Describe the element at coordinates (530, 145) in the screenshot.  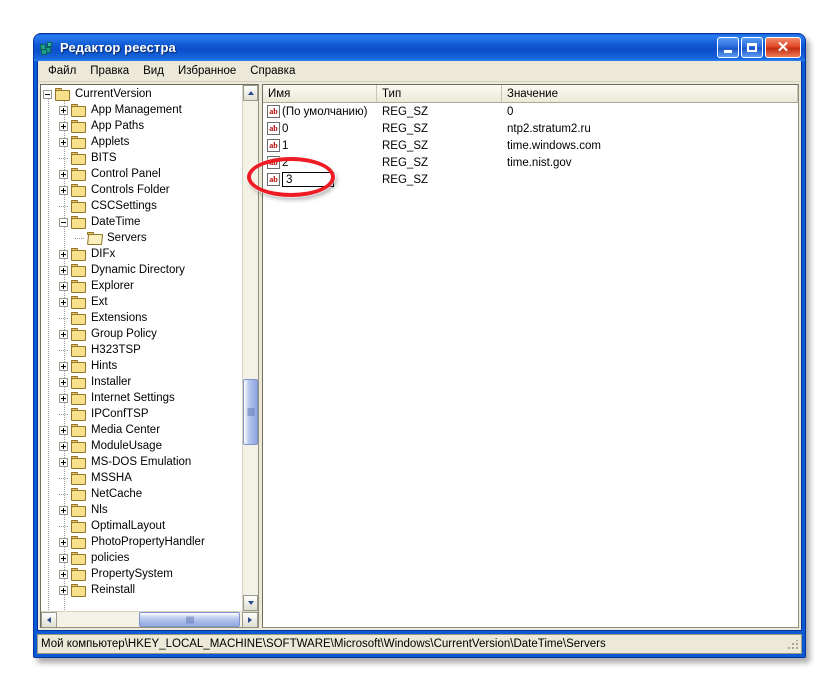
I see `value-row: ab 1 REG_SZ time.windows.com` at that location.